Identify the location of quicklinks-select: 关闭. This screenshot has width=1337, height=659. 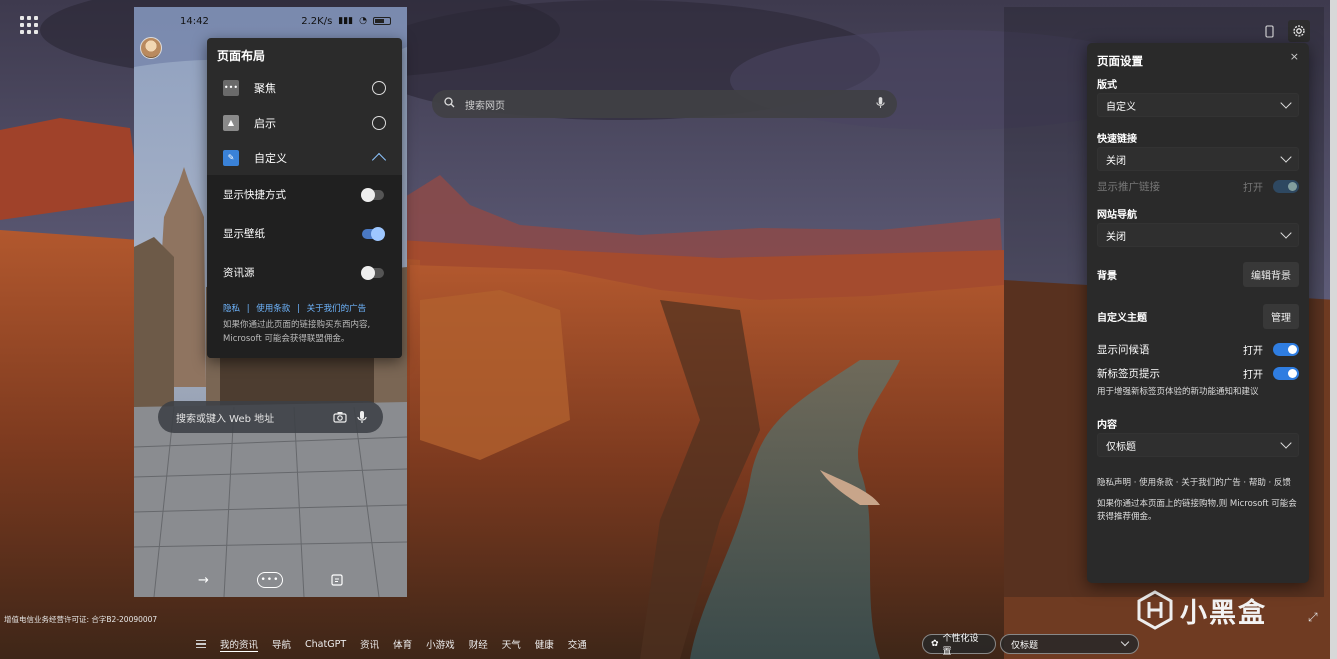
(1198, 159).